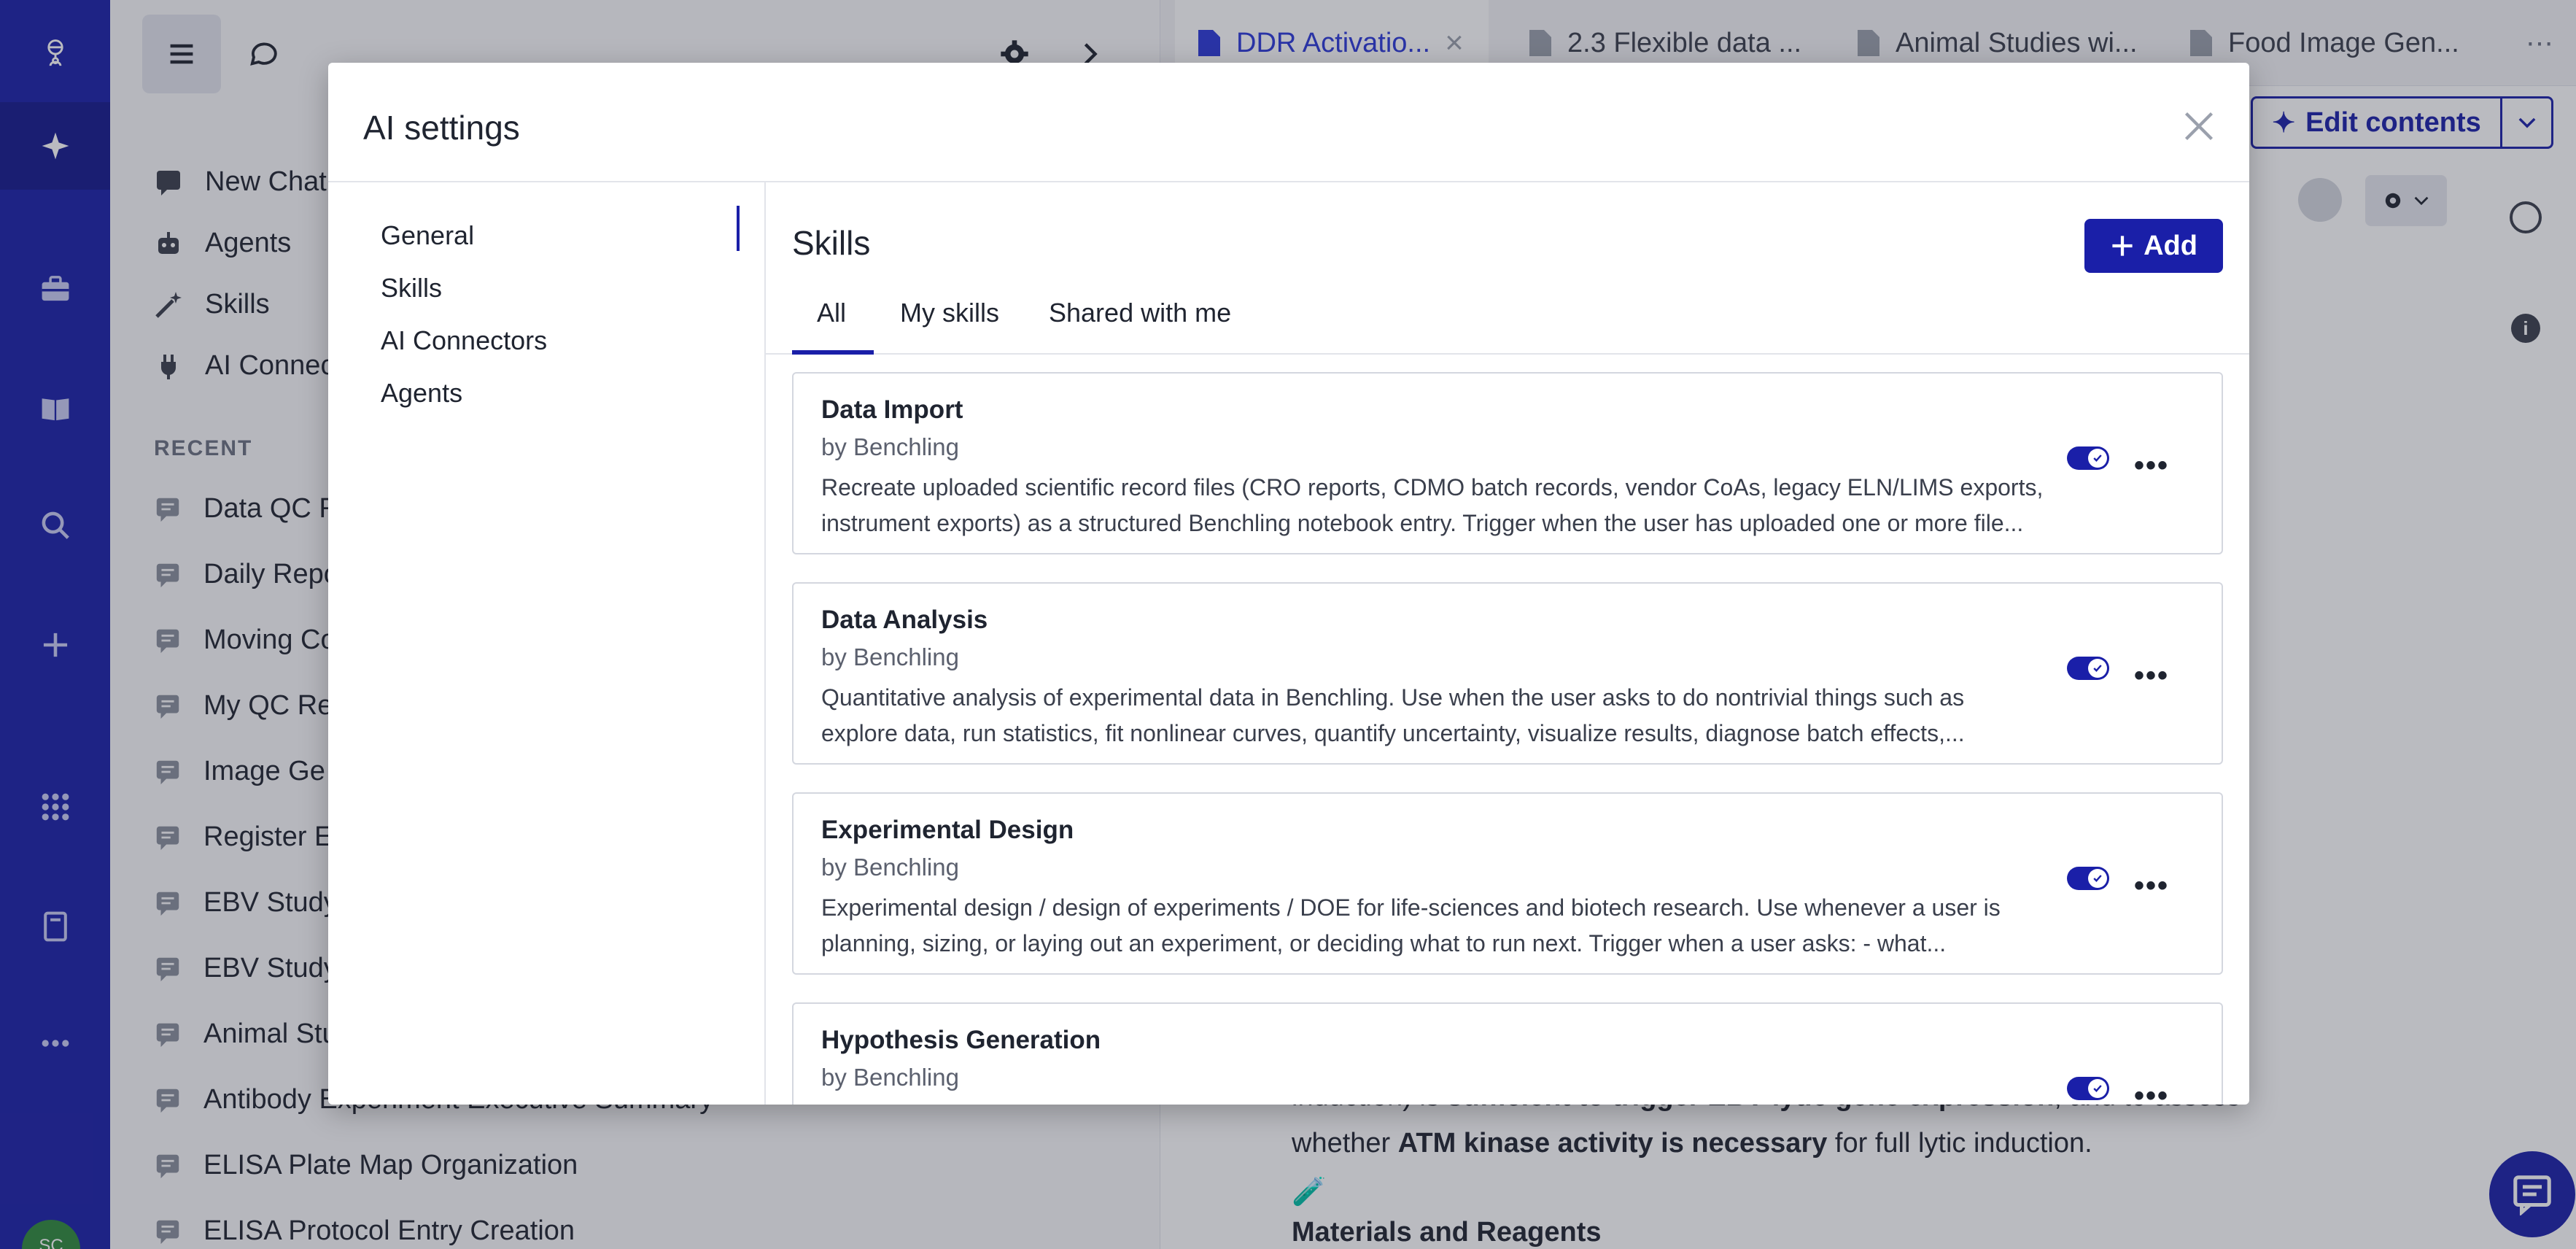 Image resolution: width=2576 pixels, height=1249 pixels. Describe the element at coordinates (961, 1040) in the screenshot. I see `skill-name: Hypothesis Generation` at that location.